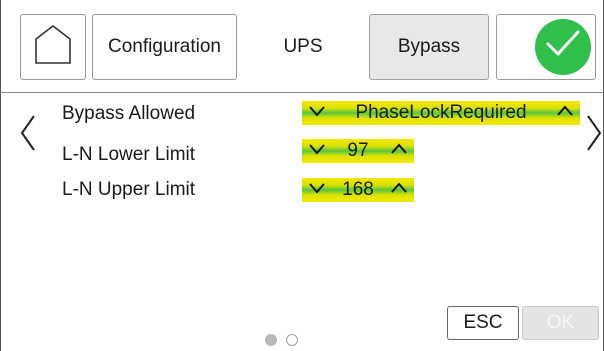 The width and height of the screenshot is (604, 351). What do you see at coordinates (129, 154) in the screenshot?
I see `setting-label: L-N Lower Limit` at bounding box center [129, 154].